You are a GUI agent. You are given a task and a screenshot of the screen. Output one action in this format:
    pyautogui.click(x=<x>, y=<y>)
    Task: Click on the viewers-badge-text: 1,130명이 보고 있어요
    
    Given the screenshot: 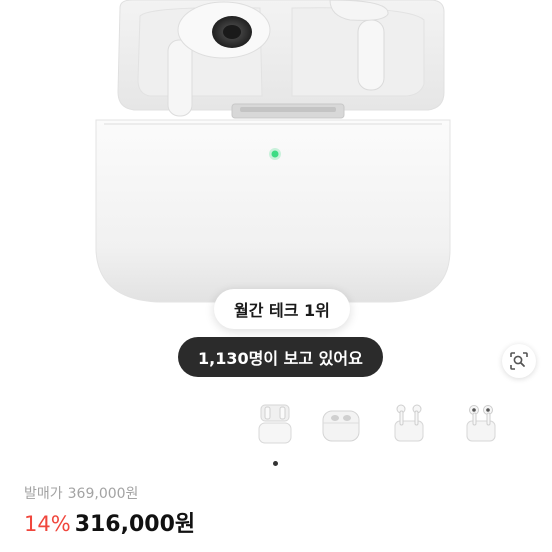 What is the action you would take?
    pyautogui.click(x=280, y=358)
    